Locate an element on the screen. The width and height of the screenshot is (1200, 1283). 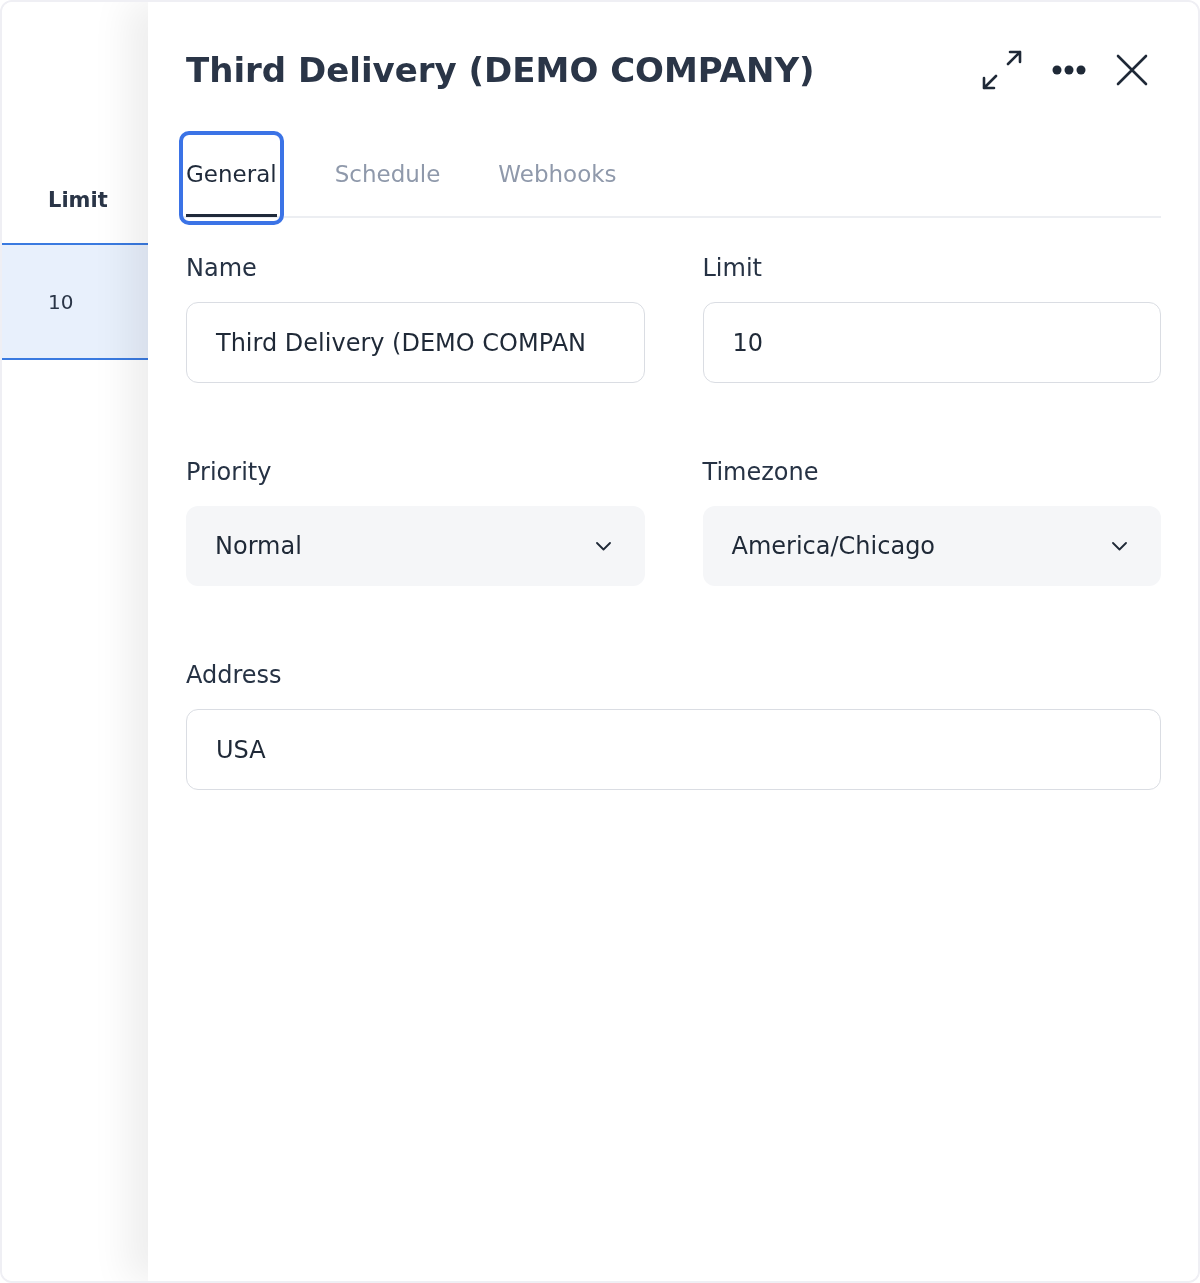
field-label: Address is located at coordinates (234, 675).